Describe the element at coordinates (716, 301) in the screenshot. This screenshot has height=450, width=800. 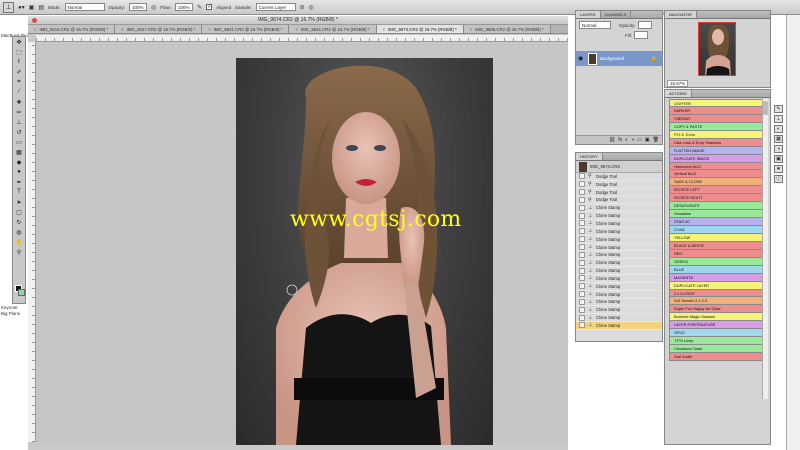
I see `action-button: 2x3 Sender 2.1 3.3` at that location.